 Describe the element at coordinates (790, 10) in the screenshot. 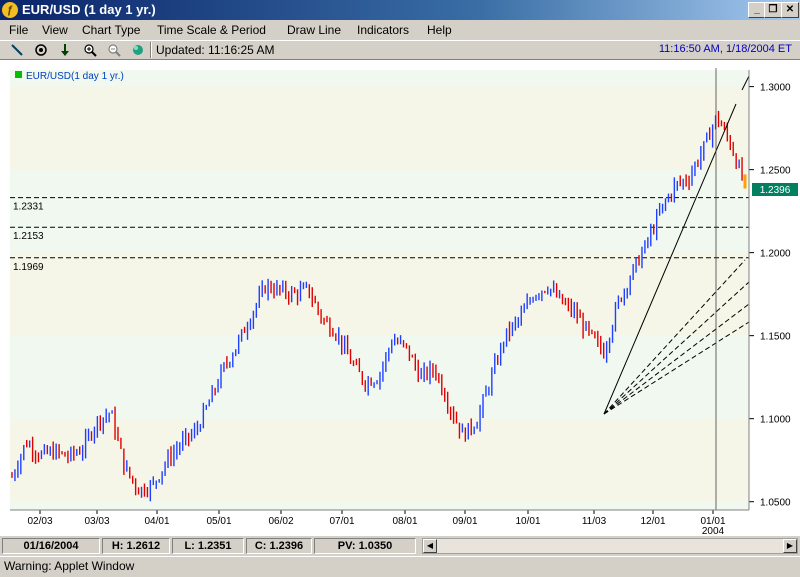

I see `close-icon: ✕` at that location.